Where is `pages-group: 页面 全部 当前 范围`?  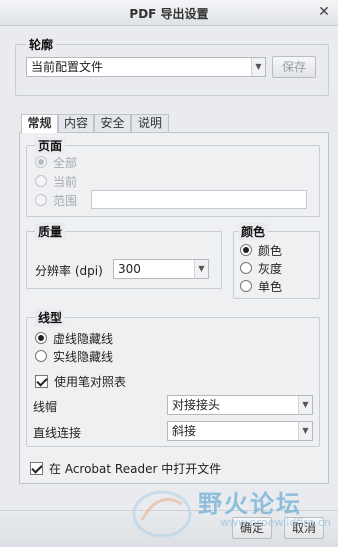 pages-group: 页面 全部 当前 范围 is located at coordinates (173, 177).